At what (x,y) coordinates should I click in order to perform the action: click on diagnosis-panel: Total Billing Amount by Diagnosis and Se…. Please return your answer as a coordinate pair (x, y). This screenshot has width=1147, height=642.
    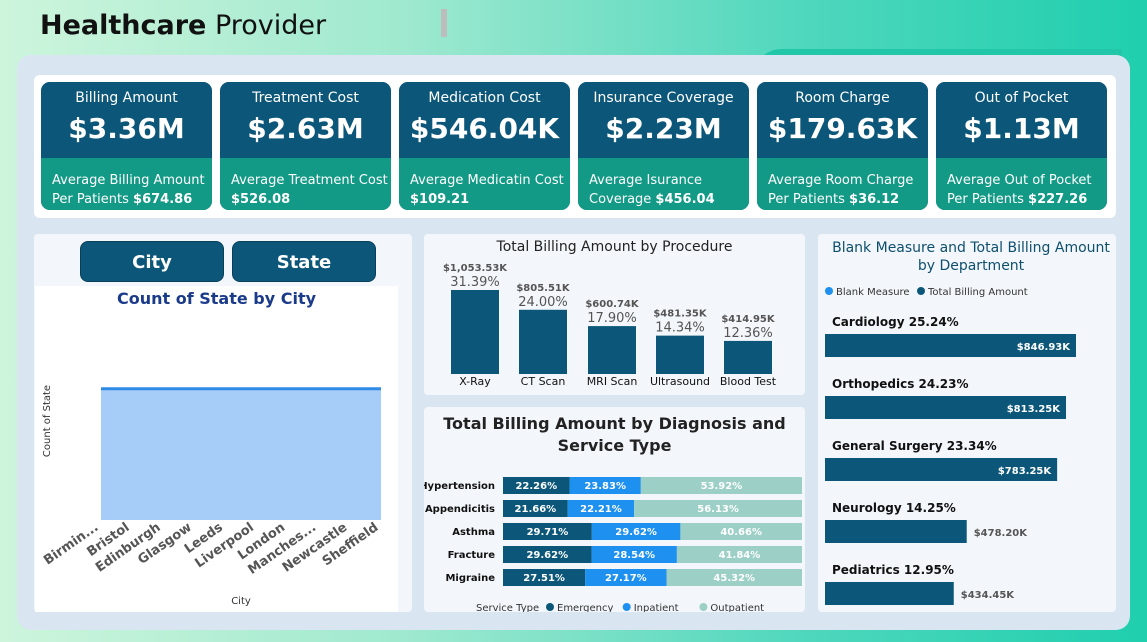
    Looking at the image, I should click on (614, 509).